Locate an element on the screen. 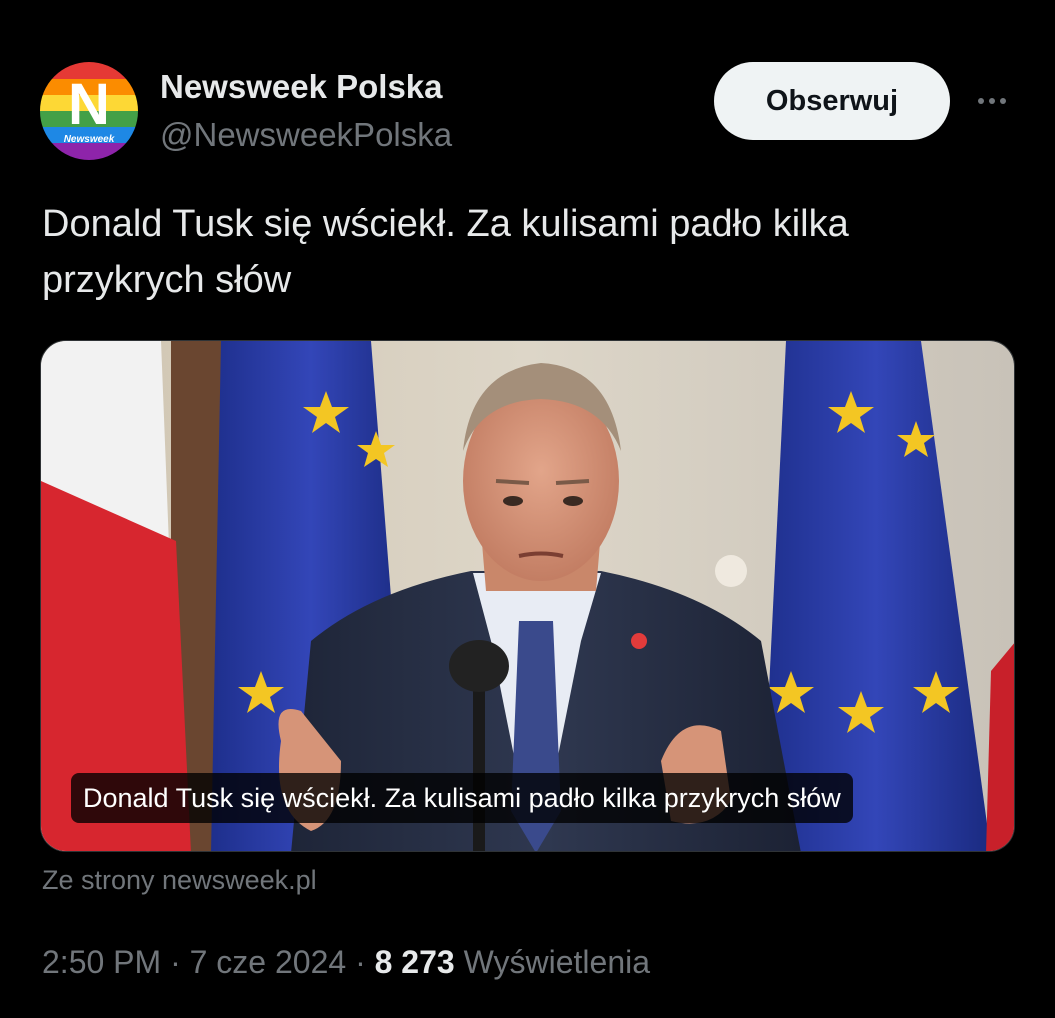 This screenshot has width=1055, height=1018. post-date: 7 cze 2024 is located at coordinates (268, 962).